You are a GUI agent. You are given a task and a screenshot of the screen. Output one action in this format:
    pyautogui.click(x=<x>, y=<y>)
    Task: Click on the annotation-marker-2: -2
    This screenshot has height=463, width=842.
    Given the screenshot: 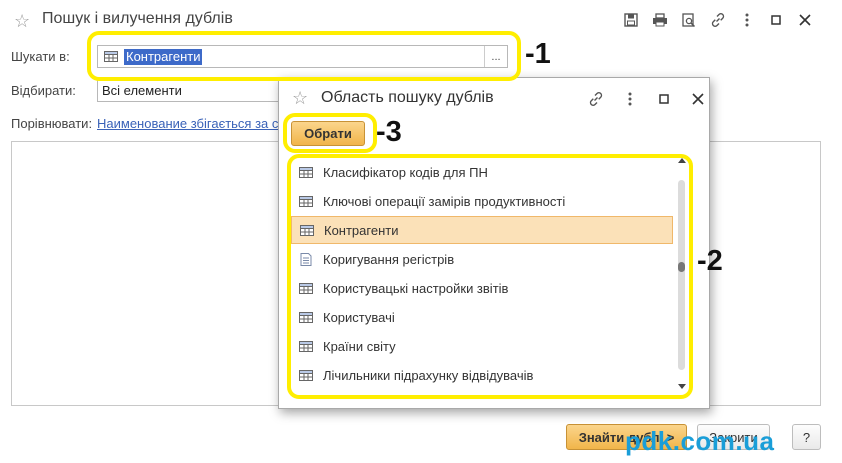 What is the action you would take?
    pyautogui.click(x=710, y=261)
    